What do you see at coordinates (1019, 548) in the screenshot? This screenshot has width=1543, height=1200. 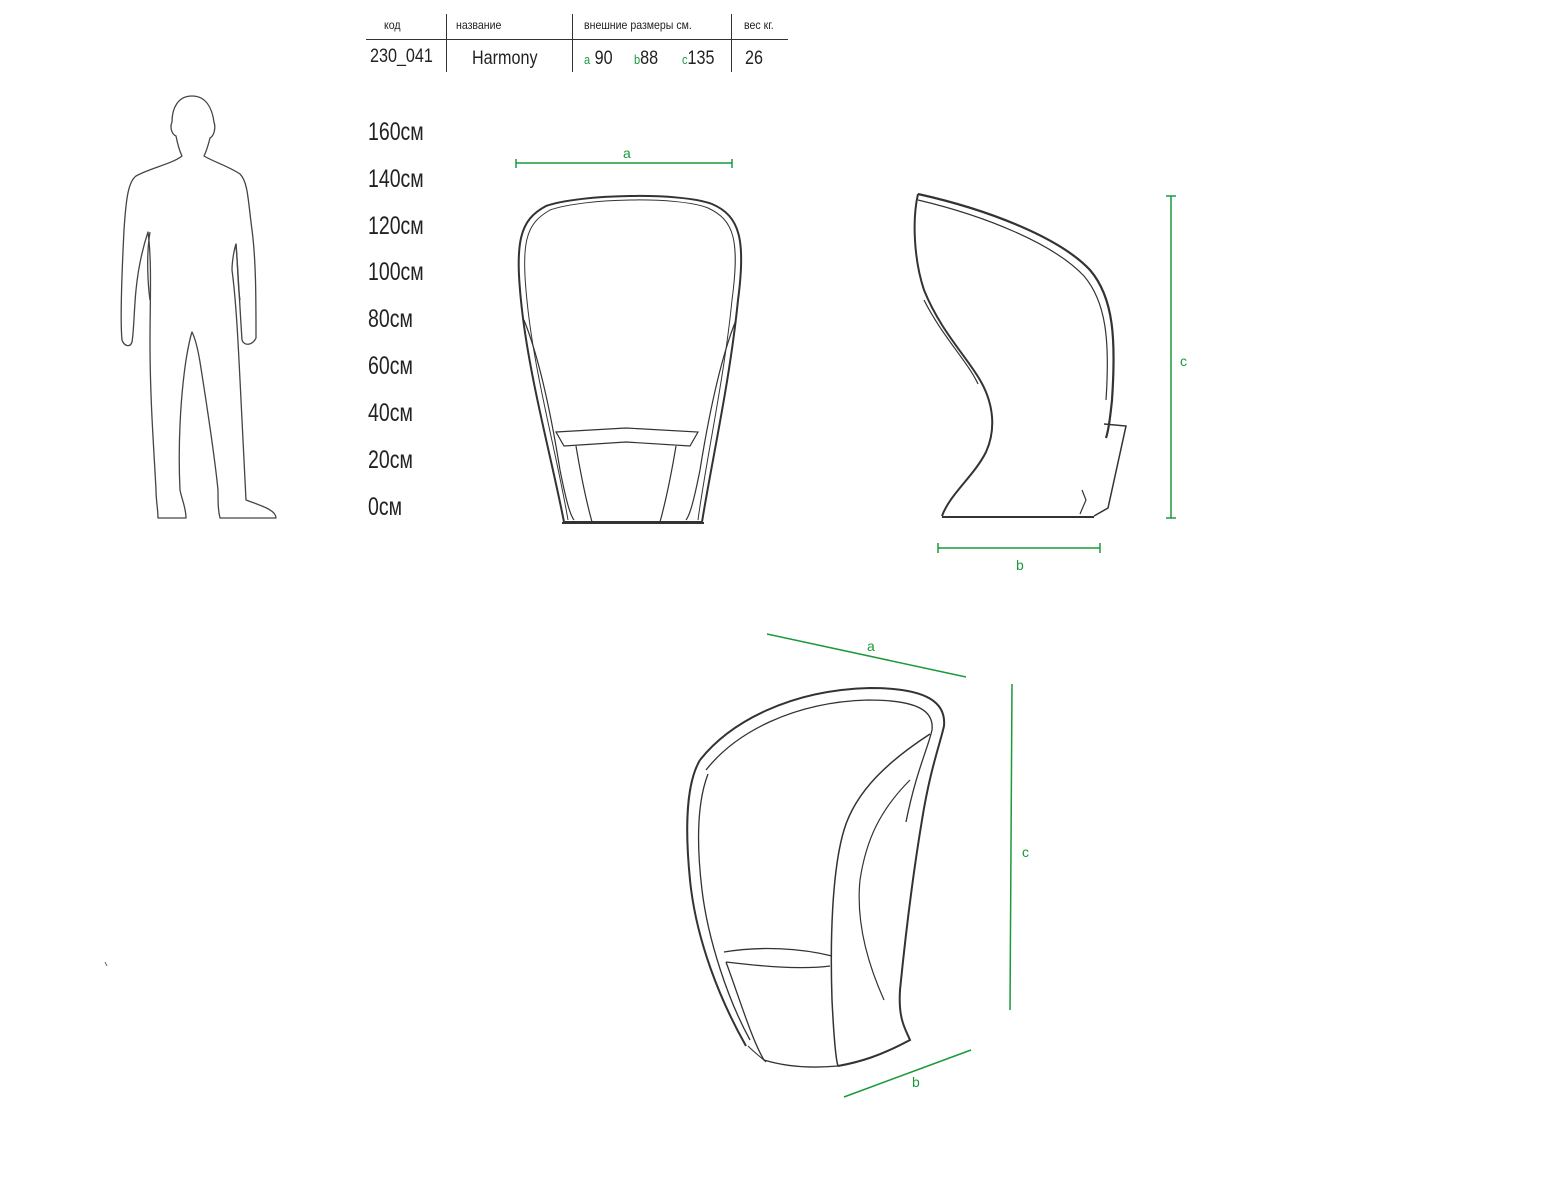 I see `dimension-b-side` at bounding box center [1019, 548].